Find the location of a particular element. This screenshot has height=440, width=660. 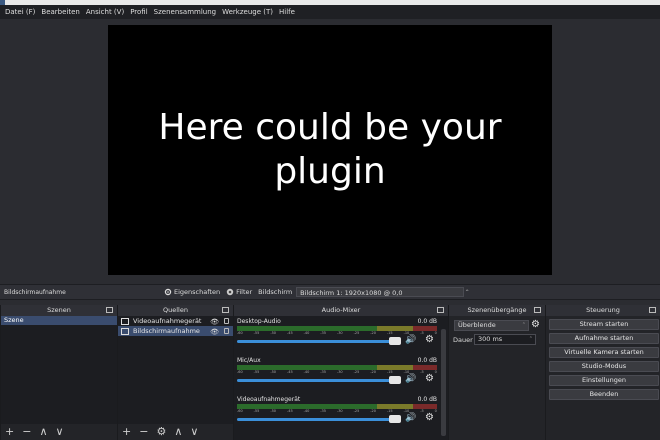

controls-title: Steuerung is located at coordinates (603, 310).